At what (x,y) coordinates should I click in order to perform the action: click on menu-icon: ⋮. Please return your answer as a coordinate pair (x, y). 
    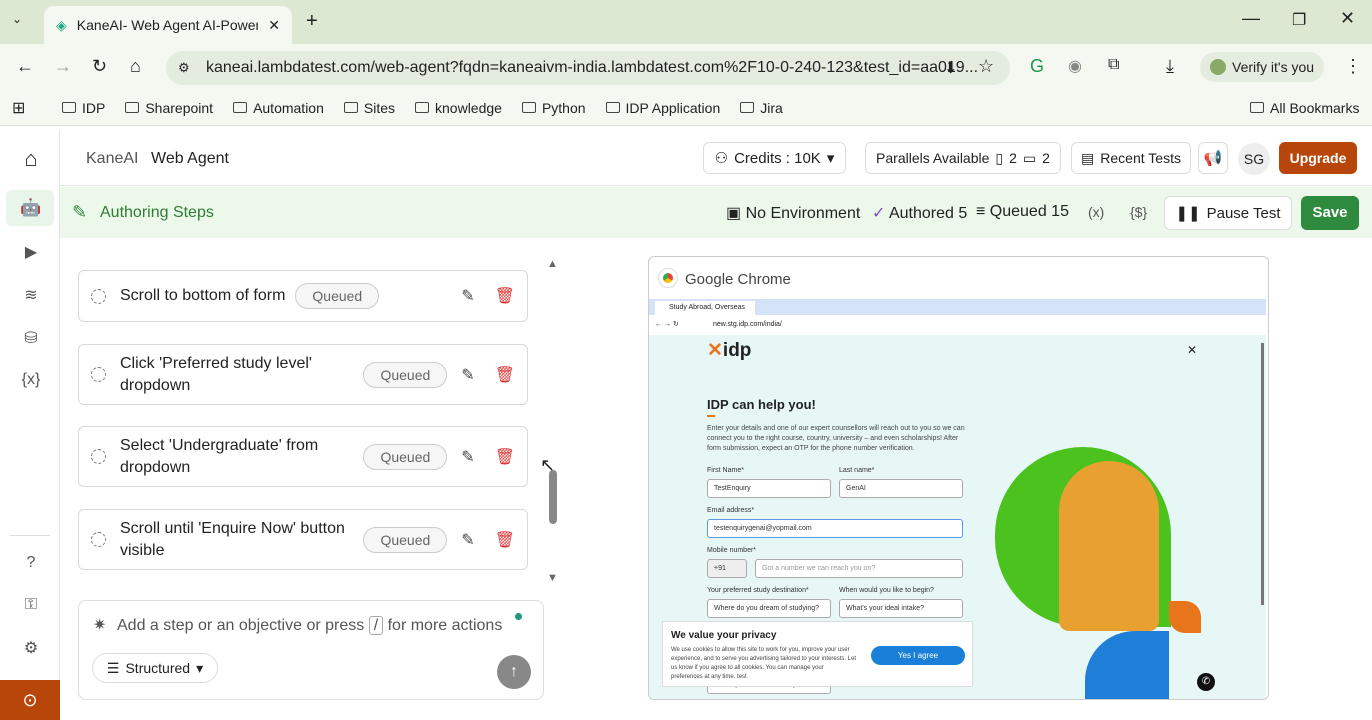
    Looking at the image, I should click on (1353, 66).